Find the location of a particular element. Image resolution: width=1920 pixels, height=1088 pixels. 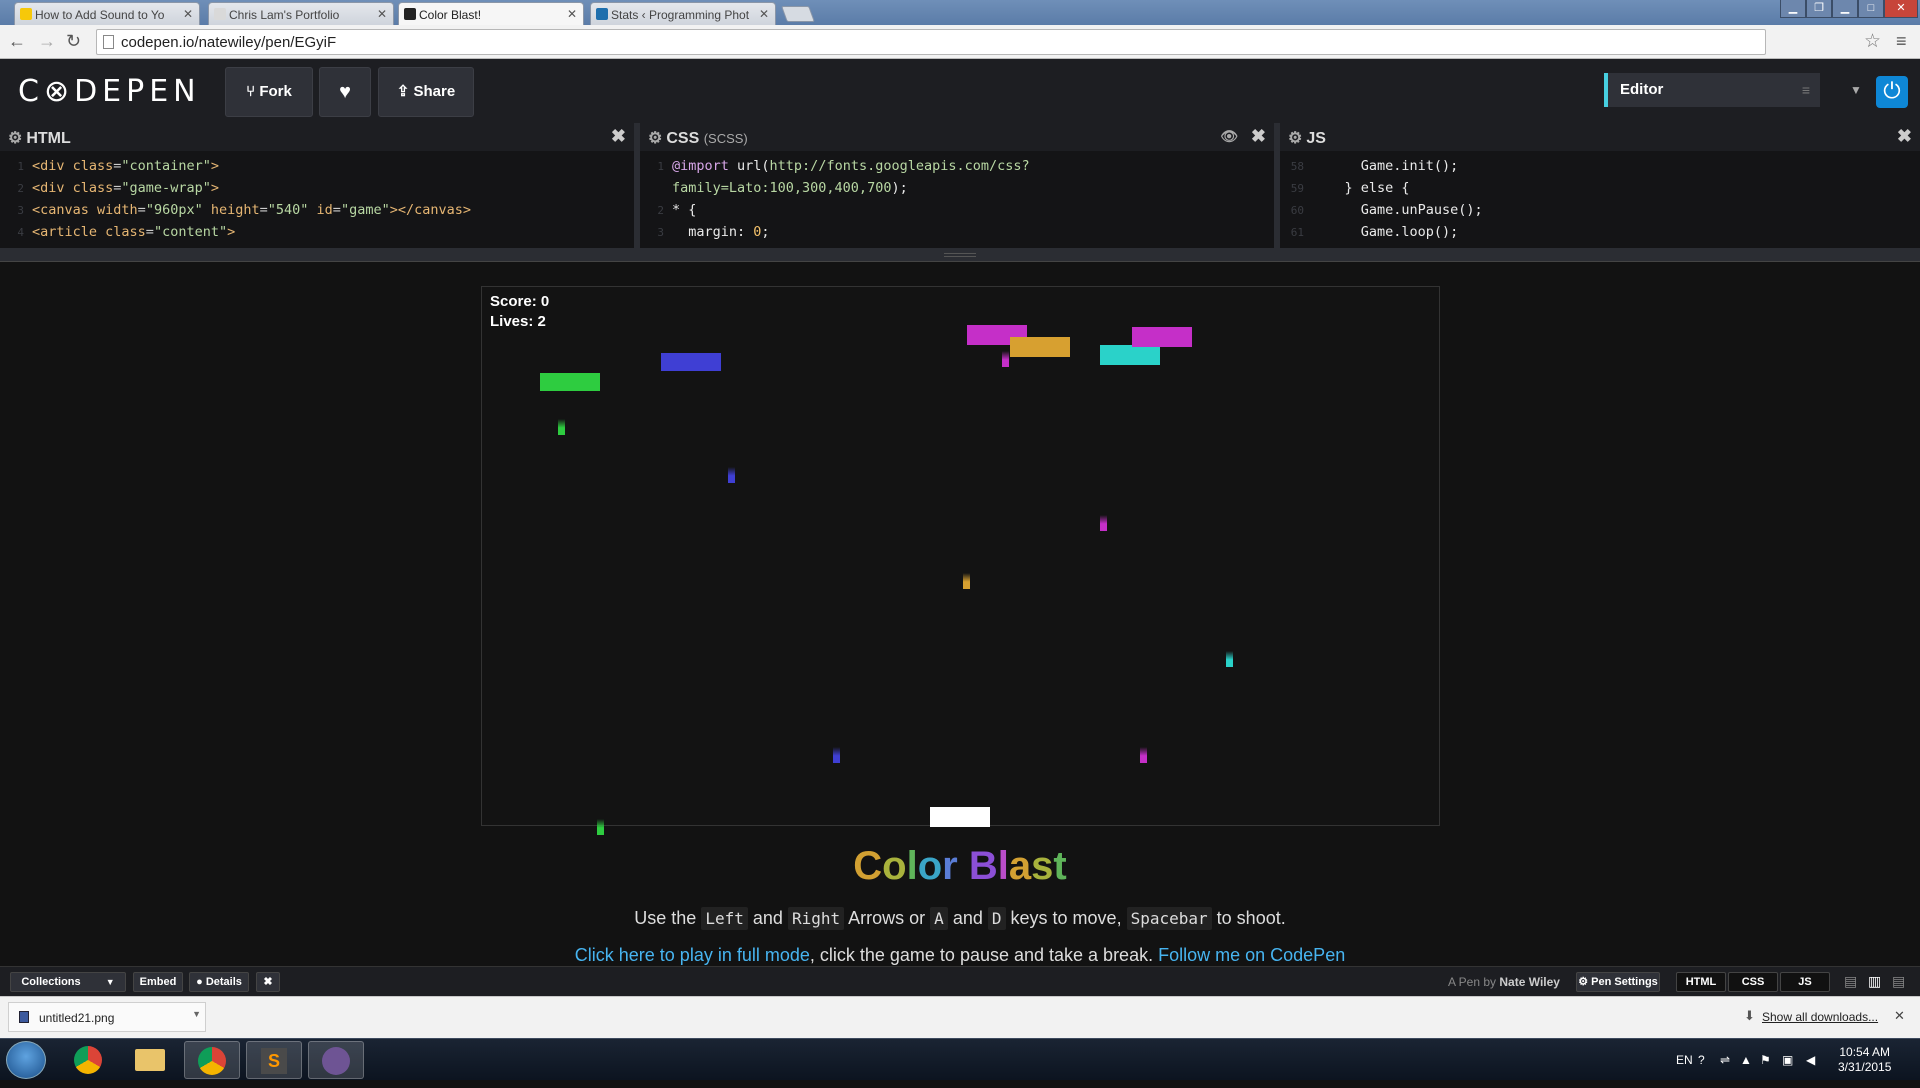

html-toggle-button: HTML is located at coordinates (1701, 982).